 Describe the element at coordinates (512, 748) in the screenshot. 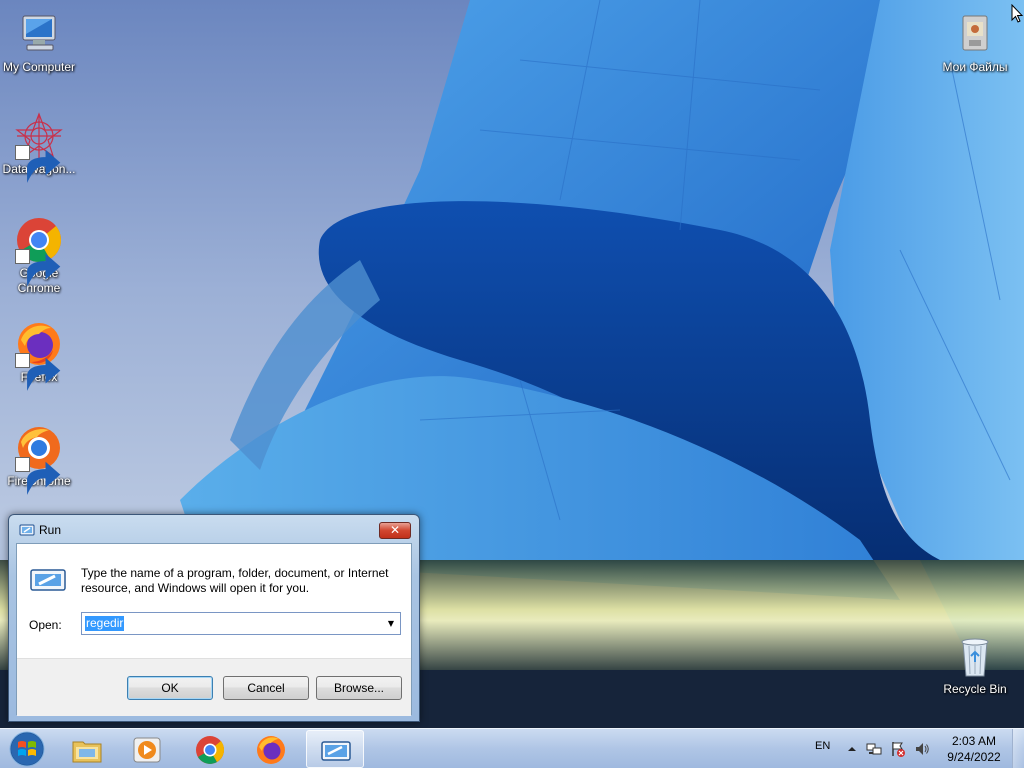

I see `taskbar: EN 2:03 AM 9/24/2022` at that location.